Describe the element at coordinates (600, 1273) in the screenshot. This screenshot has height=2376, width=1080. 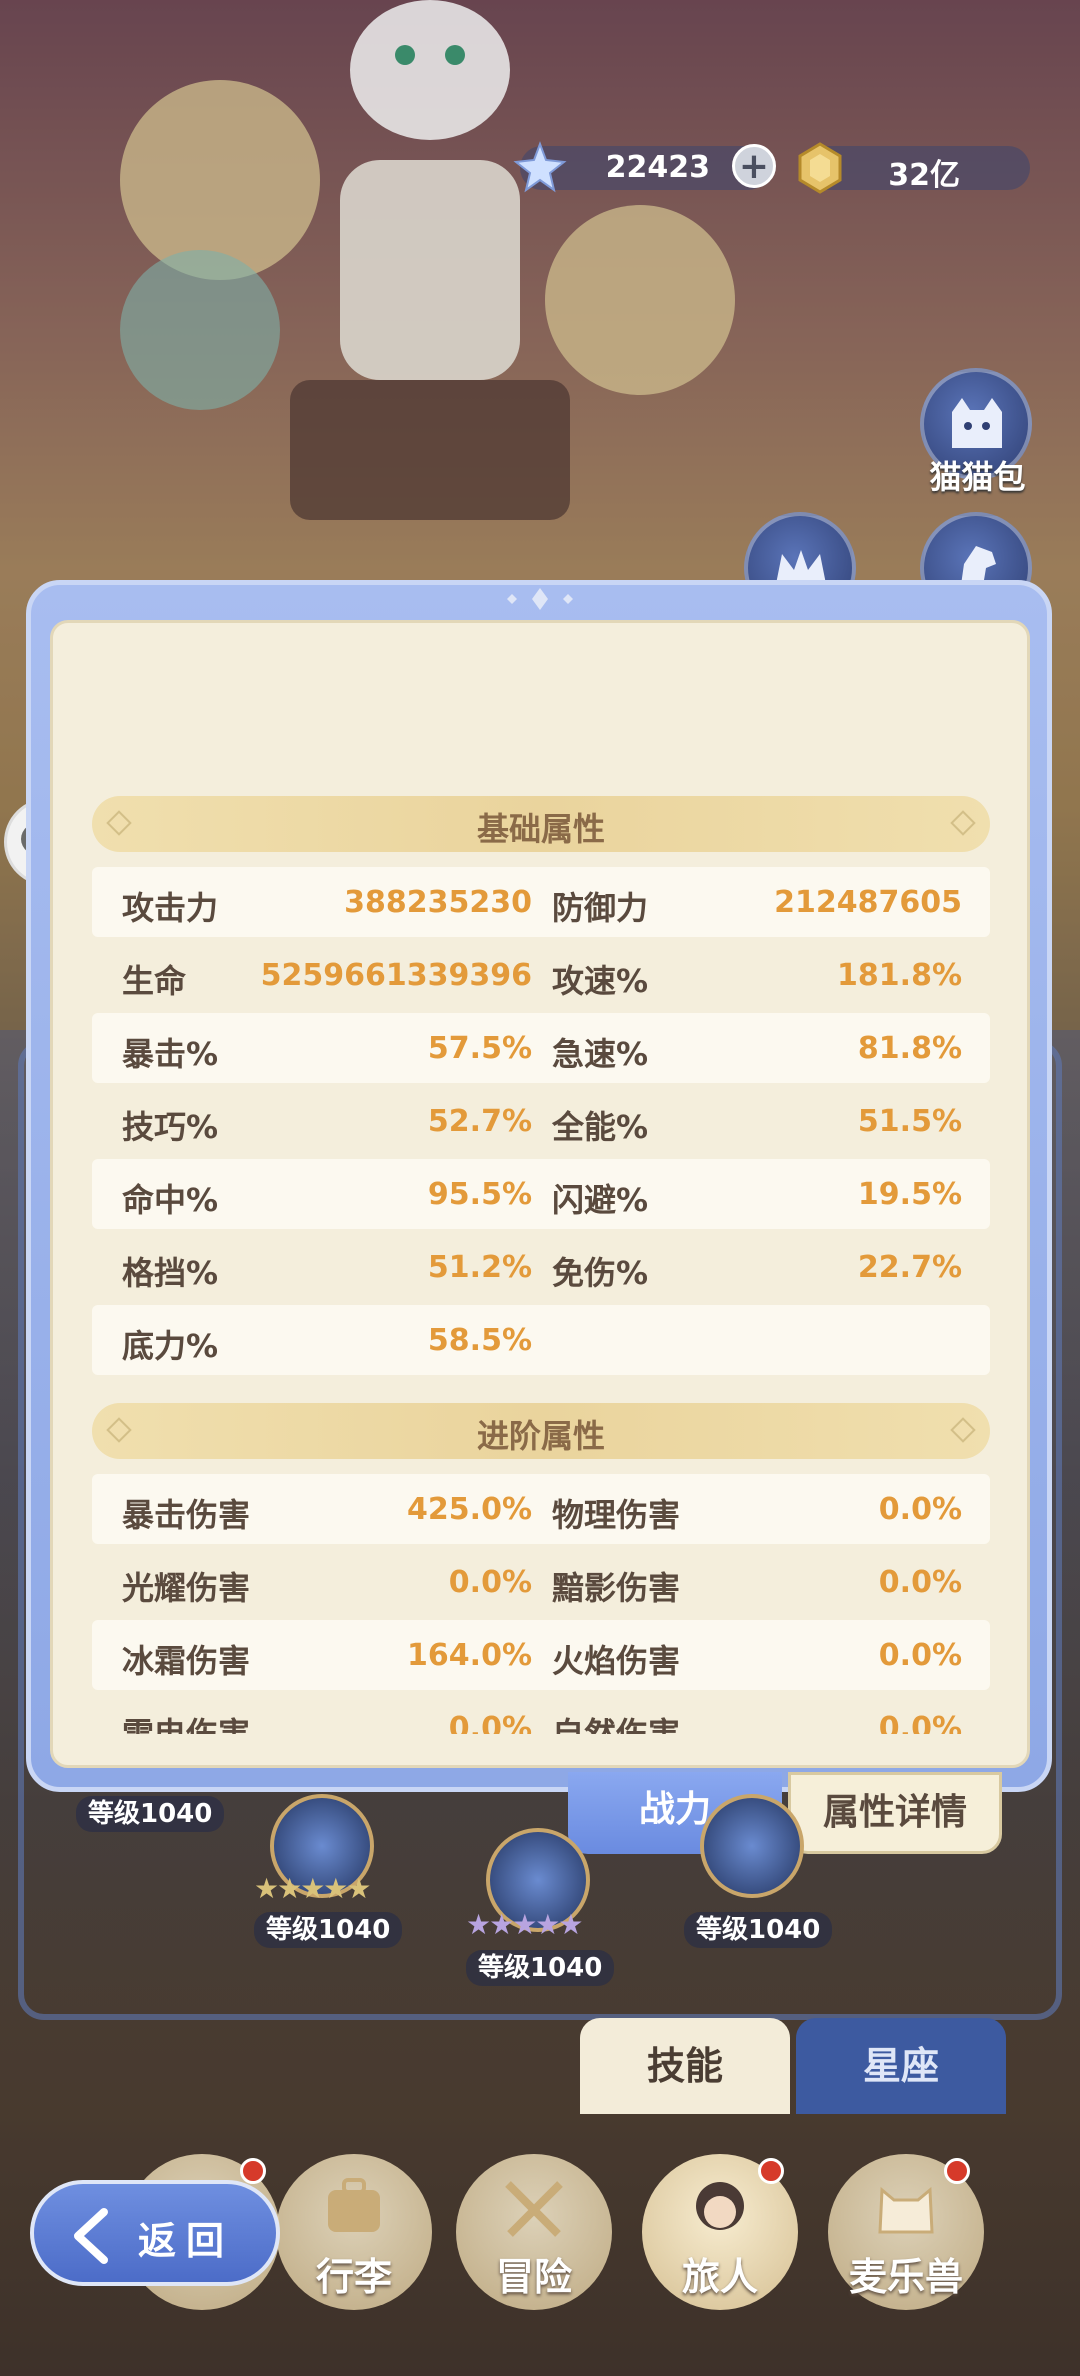
I see `attribute-label: 免伤%` at that location.